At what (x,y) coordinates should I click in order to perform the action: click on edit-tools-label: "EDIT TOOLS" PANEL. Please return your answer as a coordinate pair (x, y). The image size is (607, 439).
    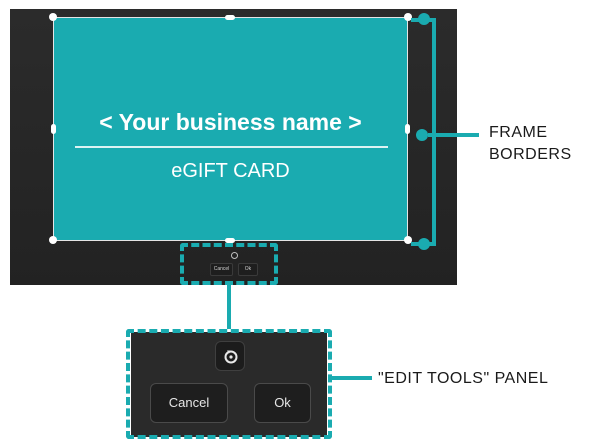
    Looking at the image, I should click on (463, 378).